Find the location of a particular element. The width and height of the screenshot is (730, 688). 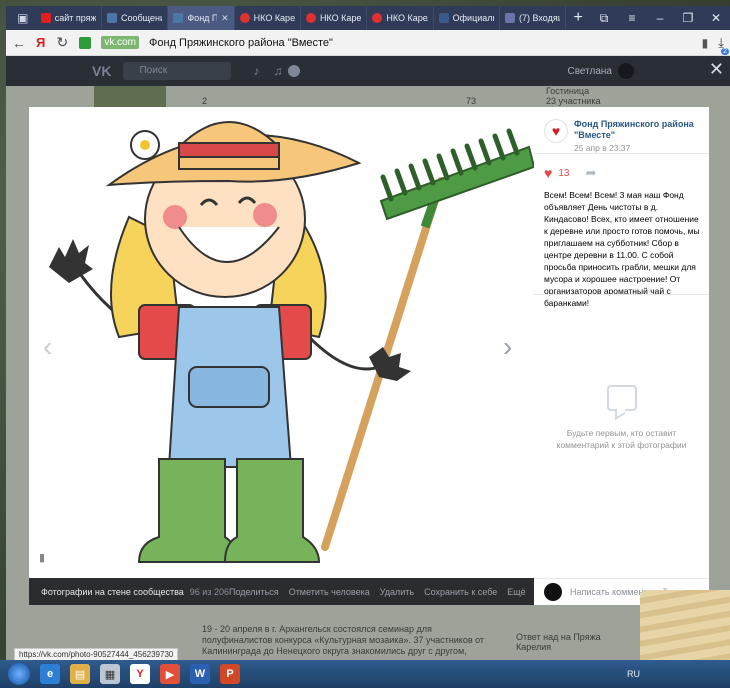

vk-search-input: Поиск is located at coordinates (177, 71).